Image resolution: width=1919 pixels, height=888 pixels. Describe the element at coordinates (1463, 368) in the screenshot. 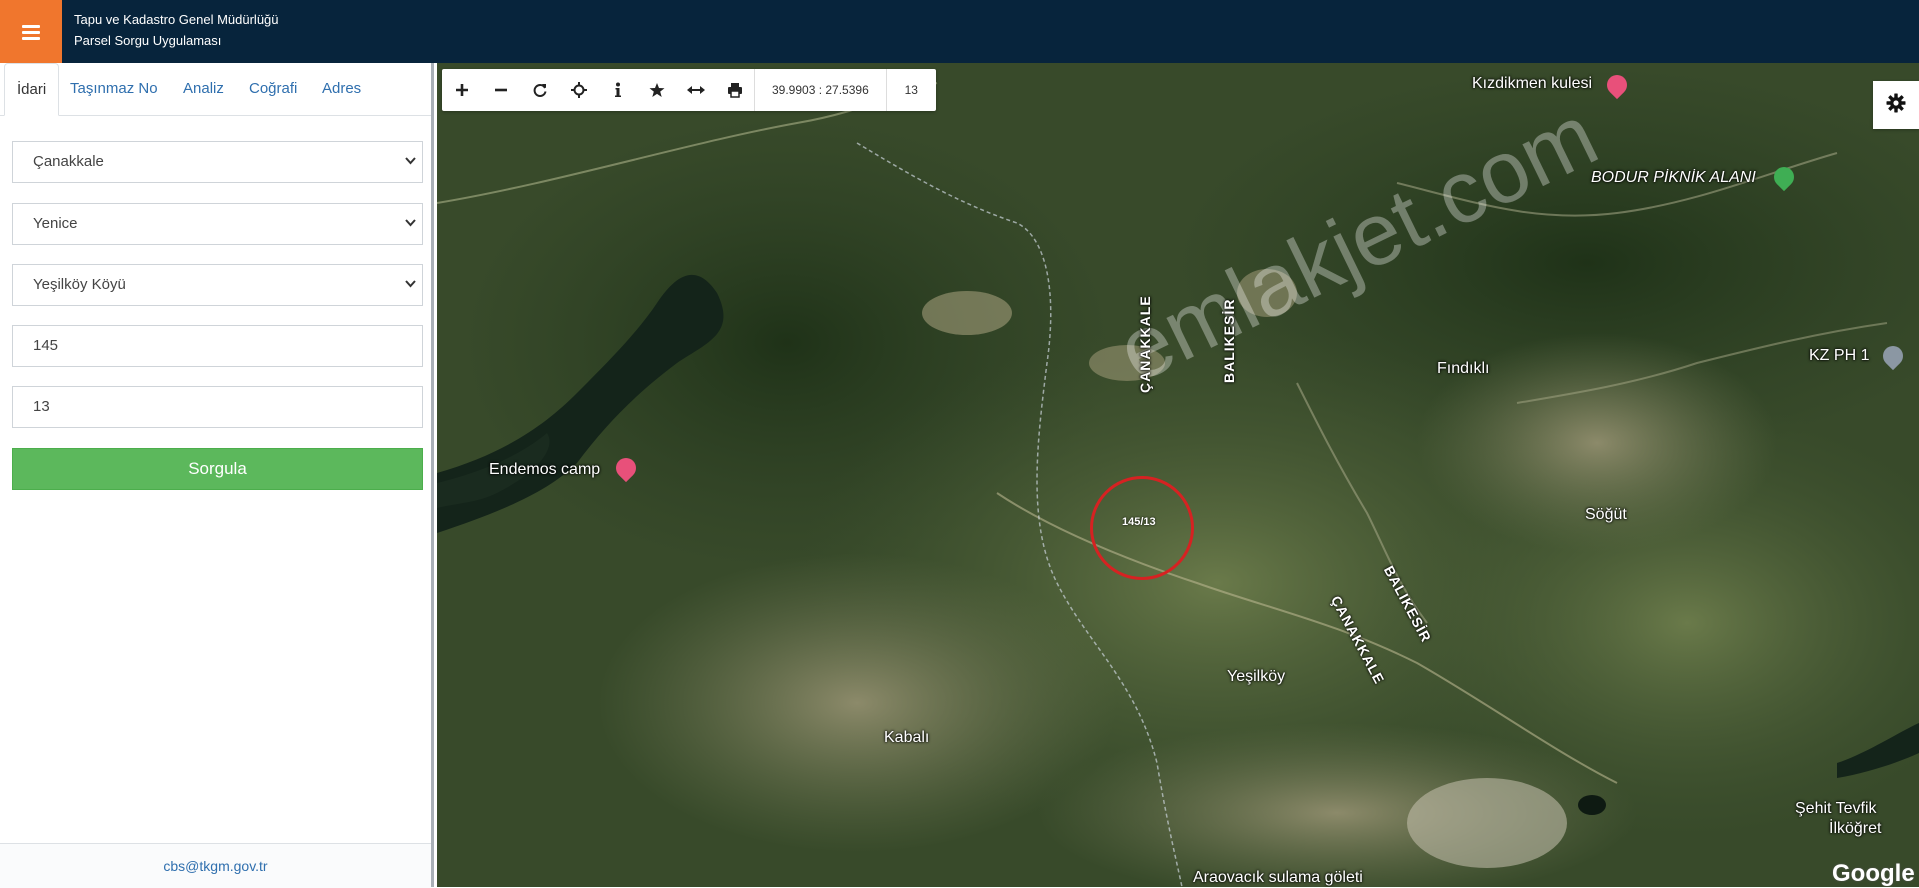

I see `map-label-findikli: Fındıklı` at that location.